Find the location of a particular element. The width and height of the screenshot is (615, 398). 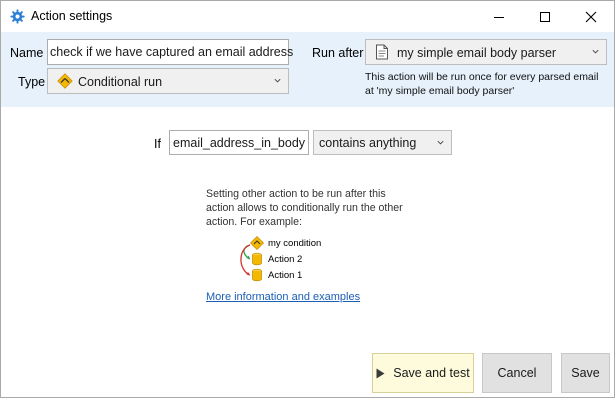

close-icon is located at coordinates (591, 16).